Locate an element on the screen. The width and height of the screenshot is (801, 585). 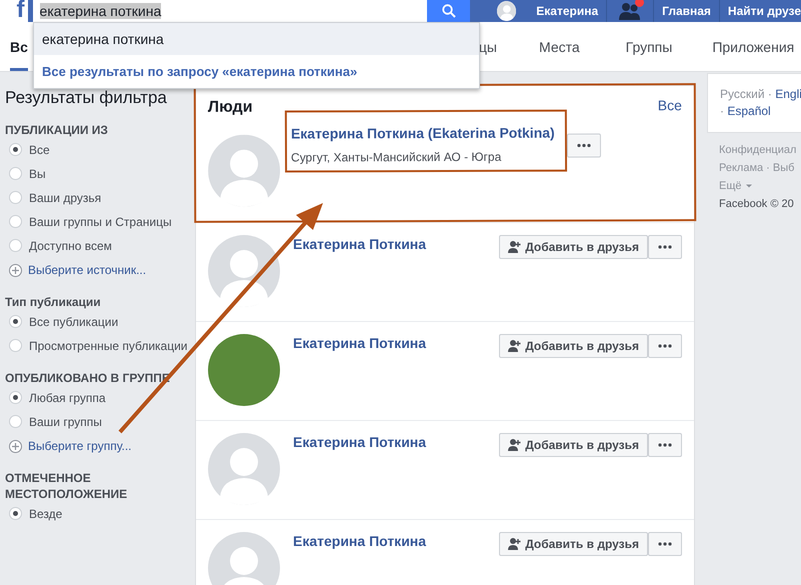
suggestion-item: екатерина поткина is located at coordinates (256, 39).